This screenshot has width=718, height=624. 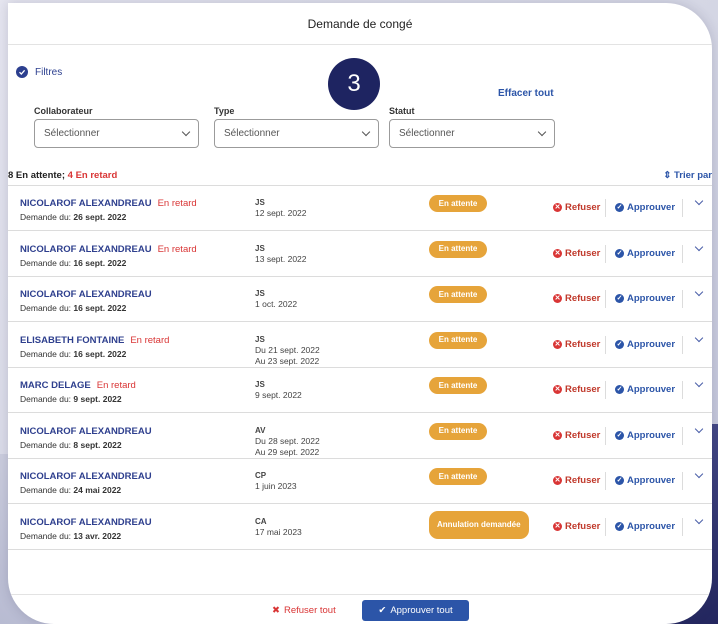 I want to click on late-flag: En retard, so click(x=150, y=340).